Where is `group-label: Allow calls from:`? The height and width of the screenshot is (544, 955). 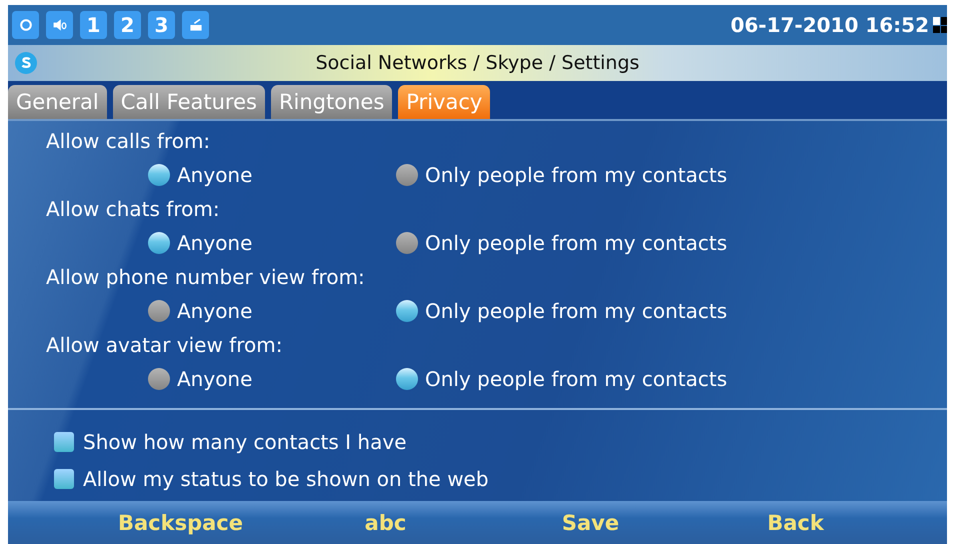 group-label: Allow calls from: is located at coordinates (129, 141).